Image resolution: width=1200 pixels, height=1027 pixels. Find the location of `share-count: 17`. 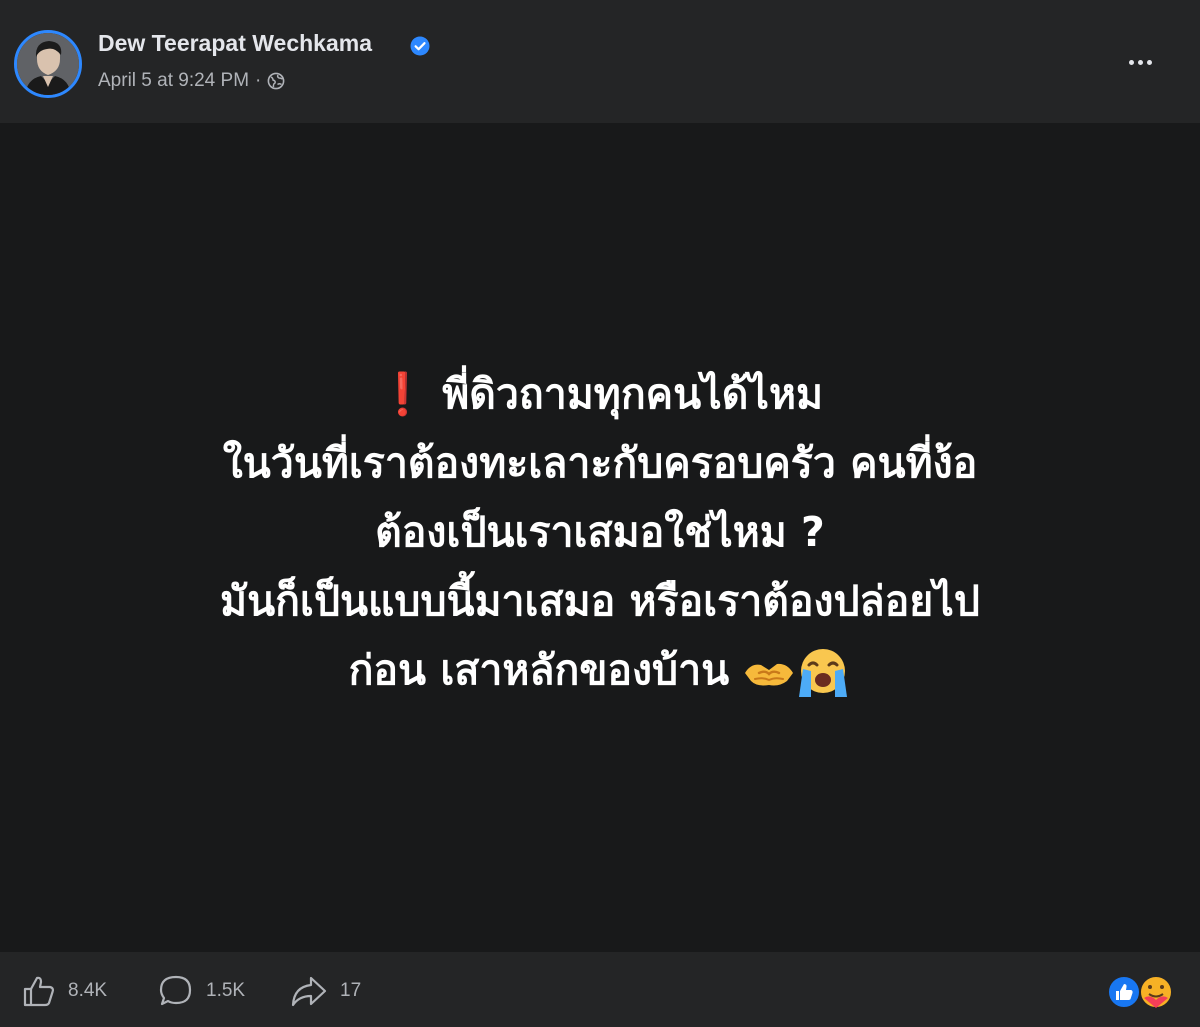

share-count: 17 is located at coordinates (351, 990).